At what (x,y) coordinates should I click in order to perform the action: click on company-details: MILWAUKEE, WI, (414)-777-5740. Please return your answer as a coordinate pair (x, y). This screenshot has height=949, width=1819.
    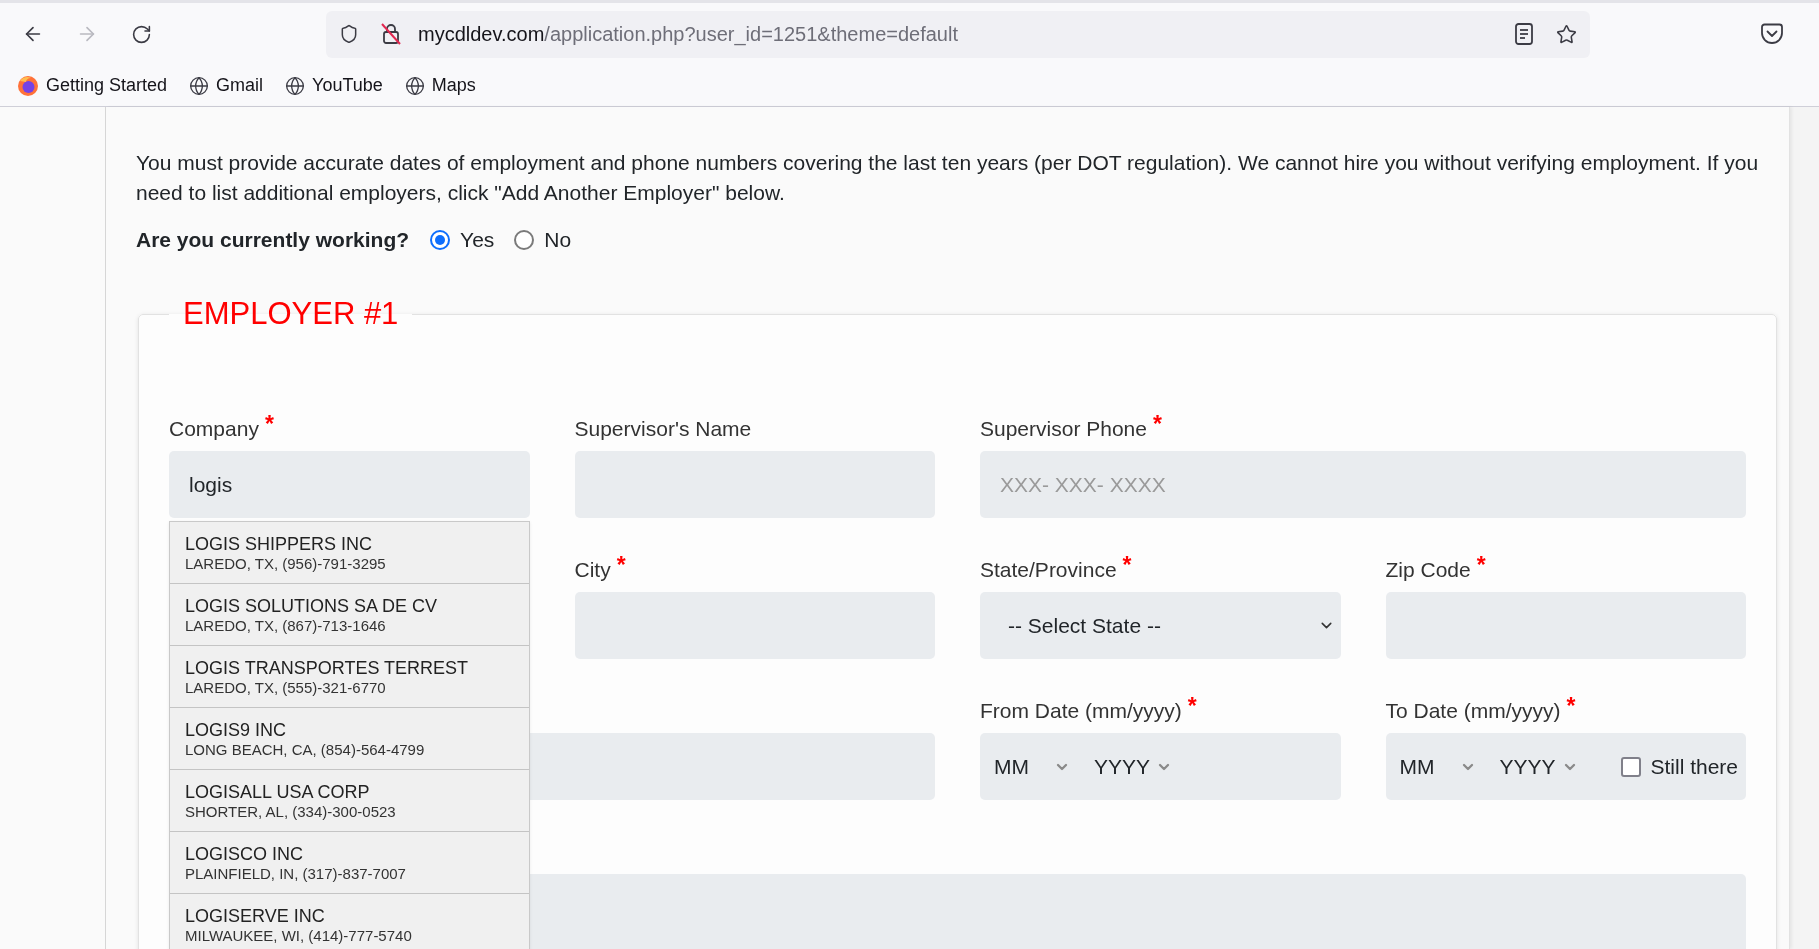
    Looking at the image, I should click on (299, 936).